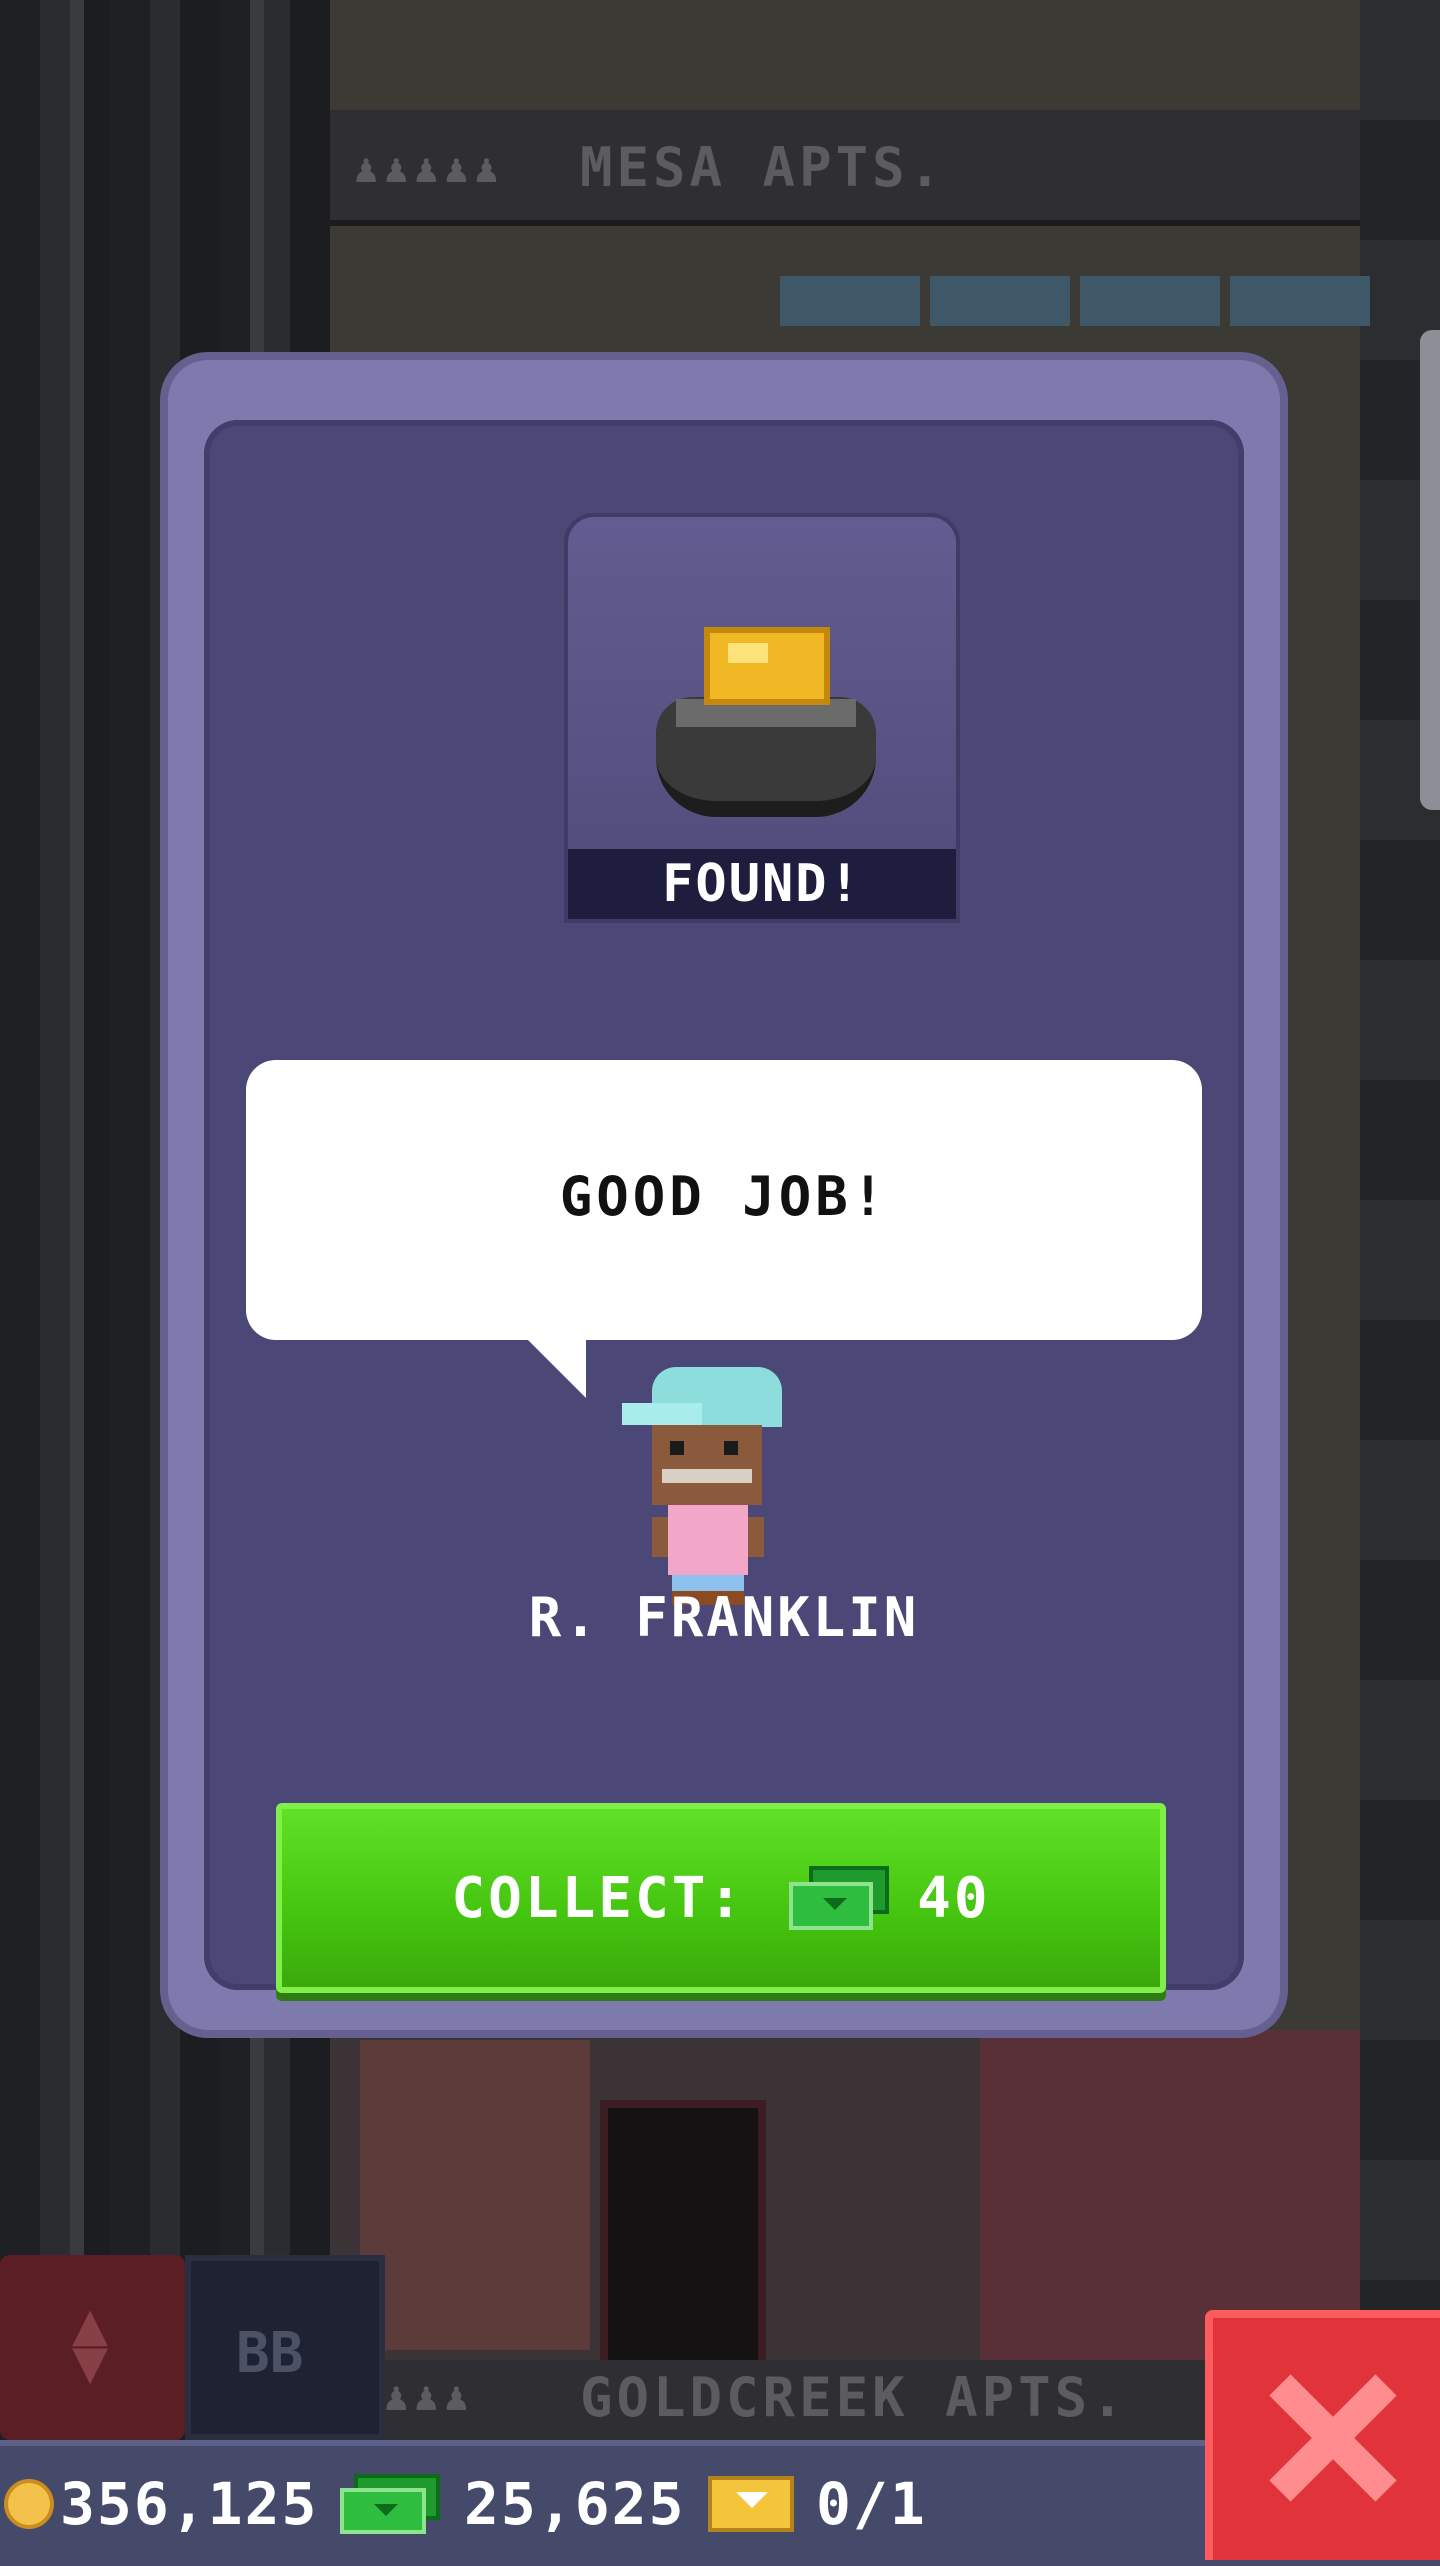  Describe the element at coordinates (702, 1397) in the screenshot. I see `cap-icon` at that location.